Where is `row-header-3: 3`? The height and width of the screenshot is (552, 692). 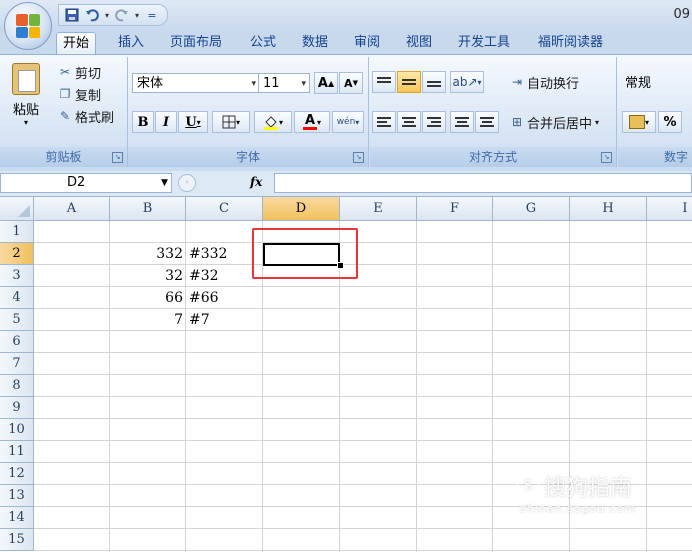
row-header-3: 3 is located at coordinates (17, 276).